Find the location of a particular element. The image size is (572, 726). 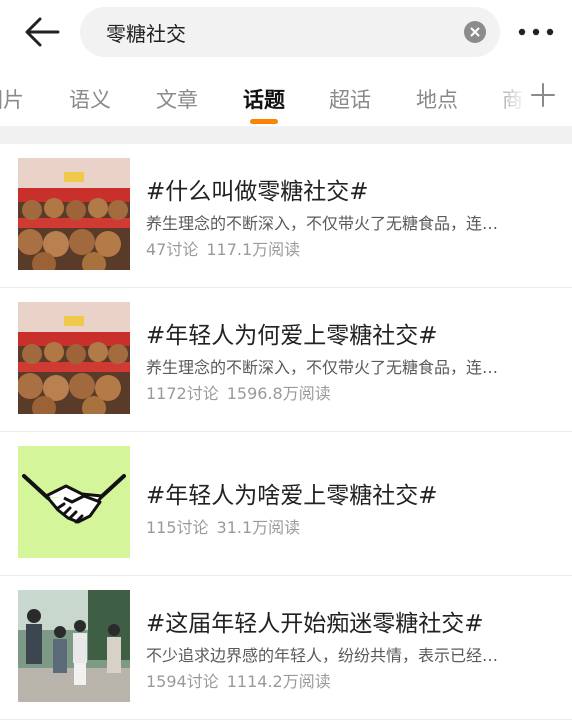

search-input: 零糖社交 is located at coordinates (290, 32).